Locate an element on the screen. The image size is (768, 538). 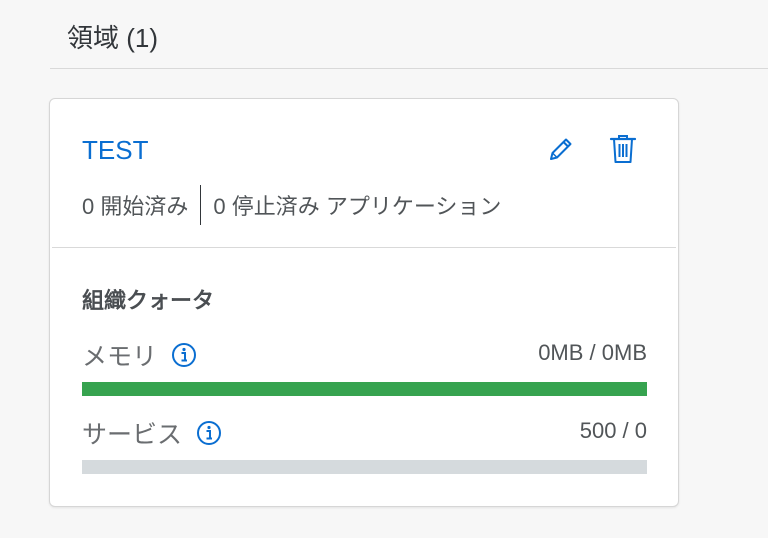
app-status: 0 開始済み 0 停止済み アプリケーション is located at coordinates (291, 205).